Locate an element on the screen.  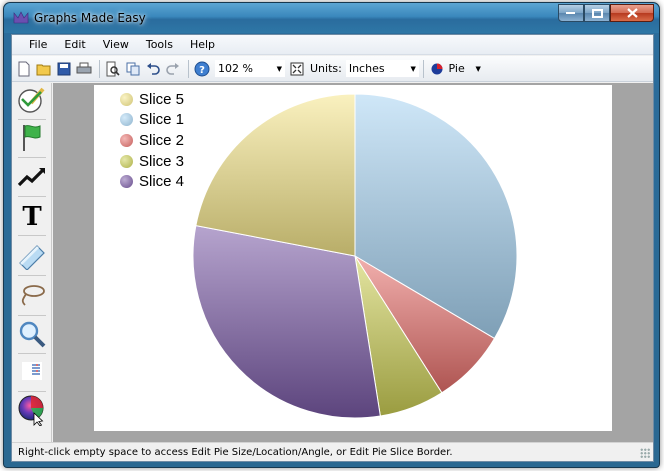
maximize-icon is located at coordinates (597, 13).